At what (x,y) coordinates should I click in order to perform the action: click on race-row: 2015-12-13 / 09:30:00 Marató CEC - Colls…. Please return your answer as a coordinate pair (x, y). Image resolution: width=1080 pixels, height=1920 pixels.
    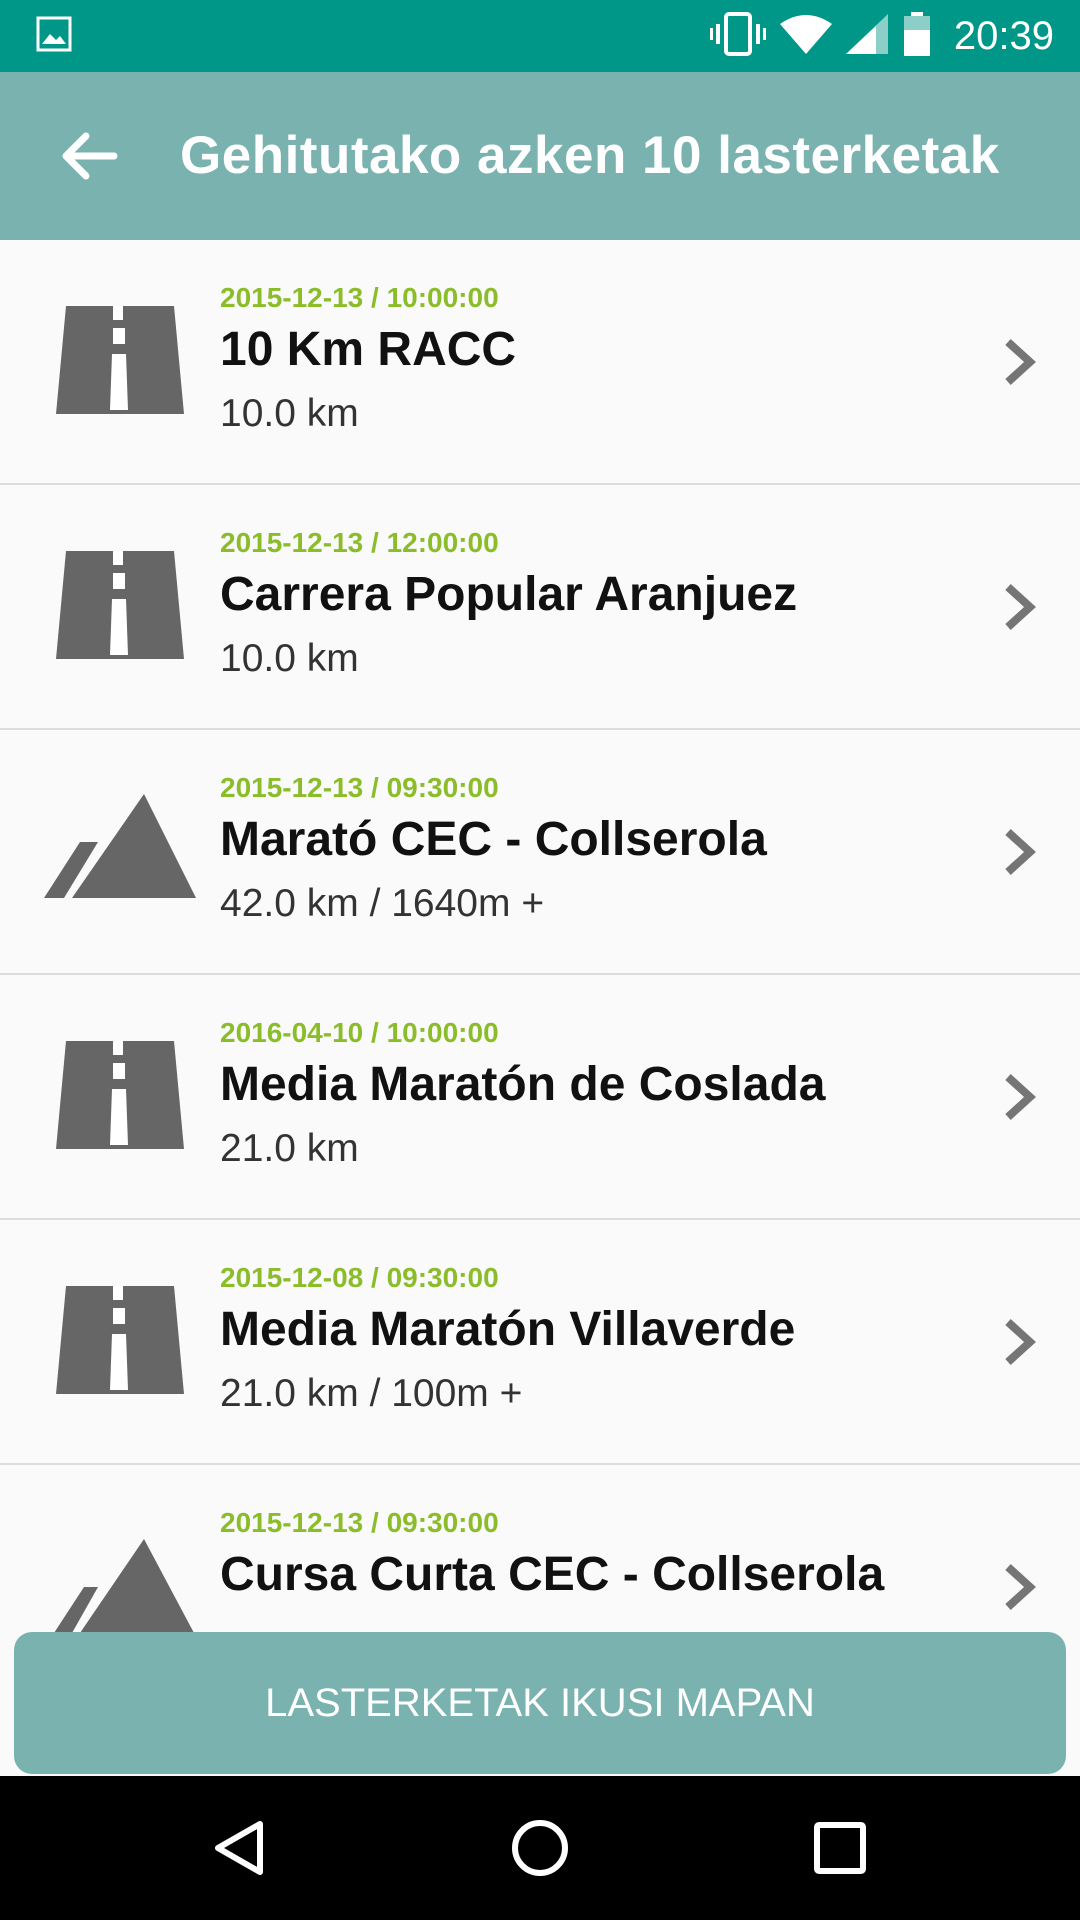
    Looking at the image, I should click on (540, 852).